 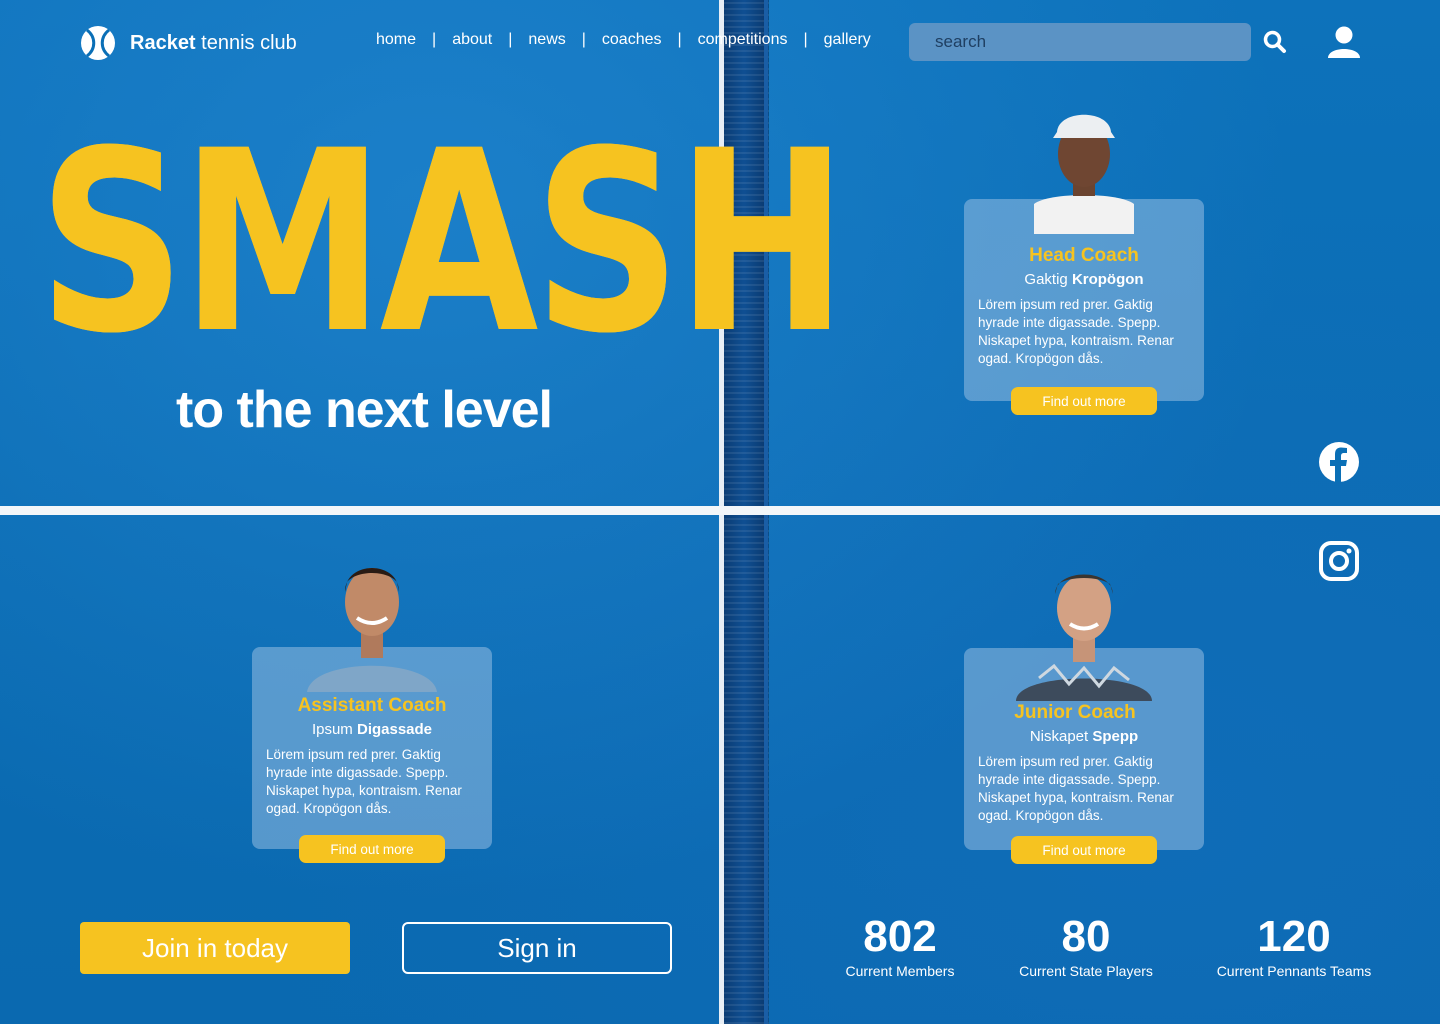 What do you see at coordinates (98, 43) in the screenshot?
I see `tennis-ball-icon` at bounding box center [98, 43].